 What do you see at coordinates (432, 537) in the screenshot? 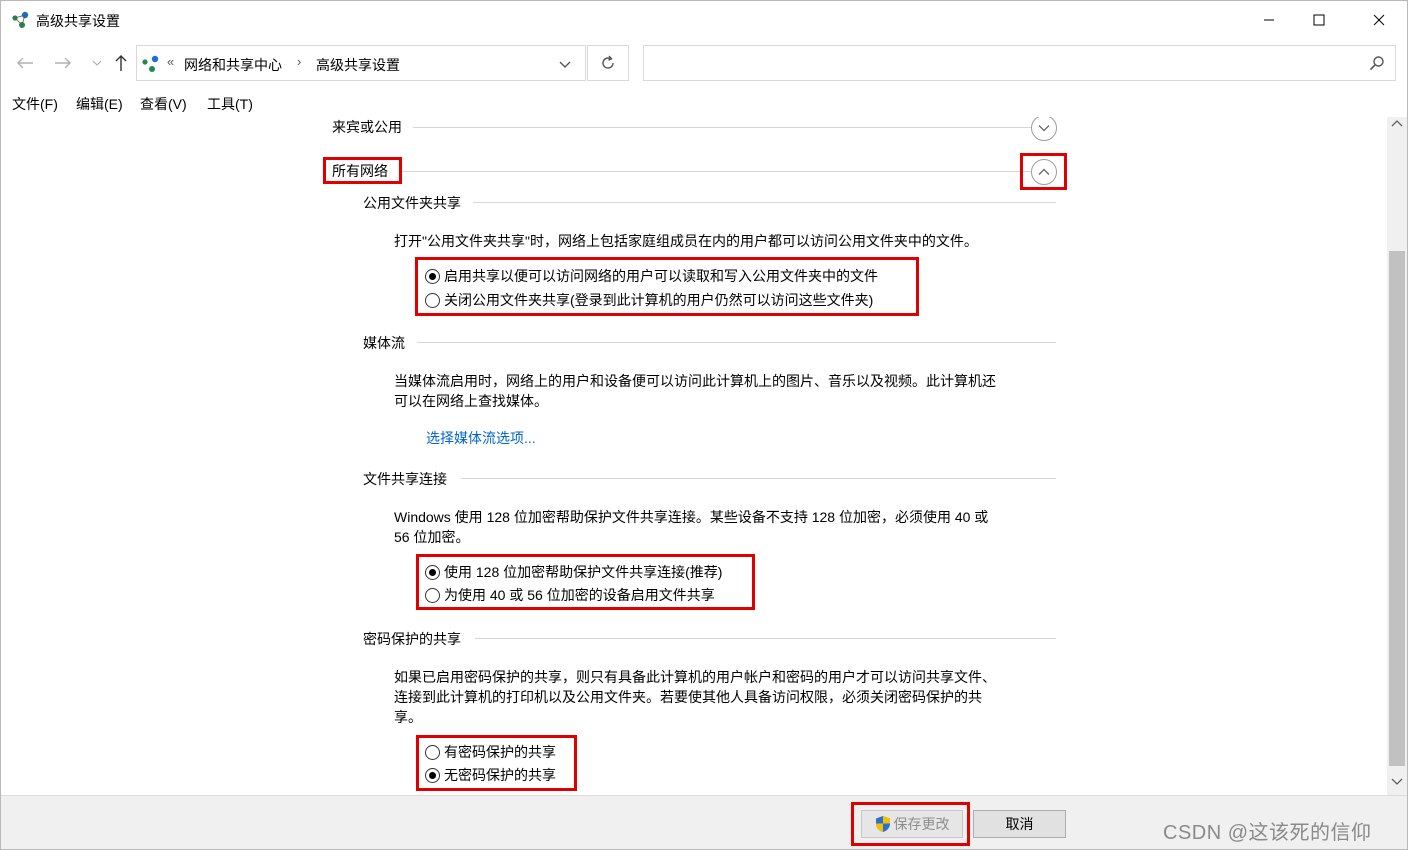
I see `file-sharing-description-2: 56 位加密。` at bounding box center [432, 537].